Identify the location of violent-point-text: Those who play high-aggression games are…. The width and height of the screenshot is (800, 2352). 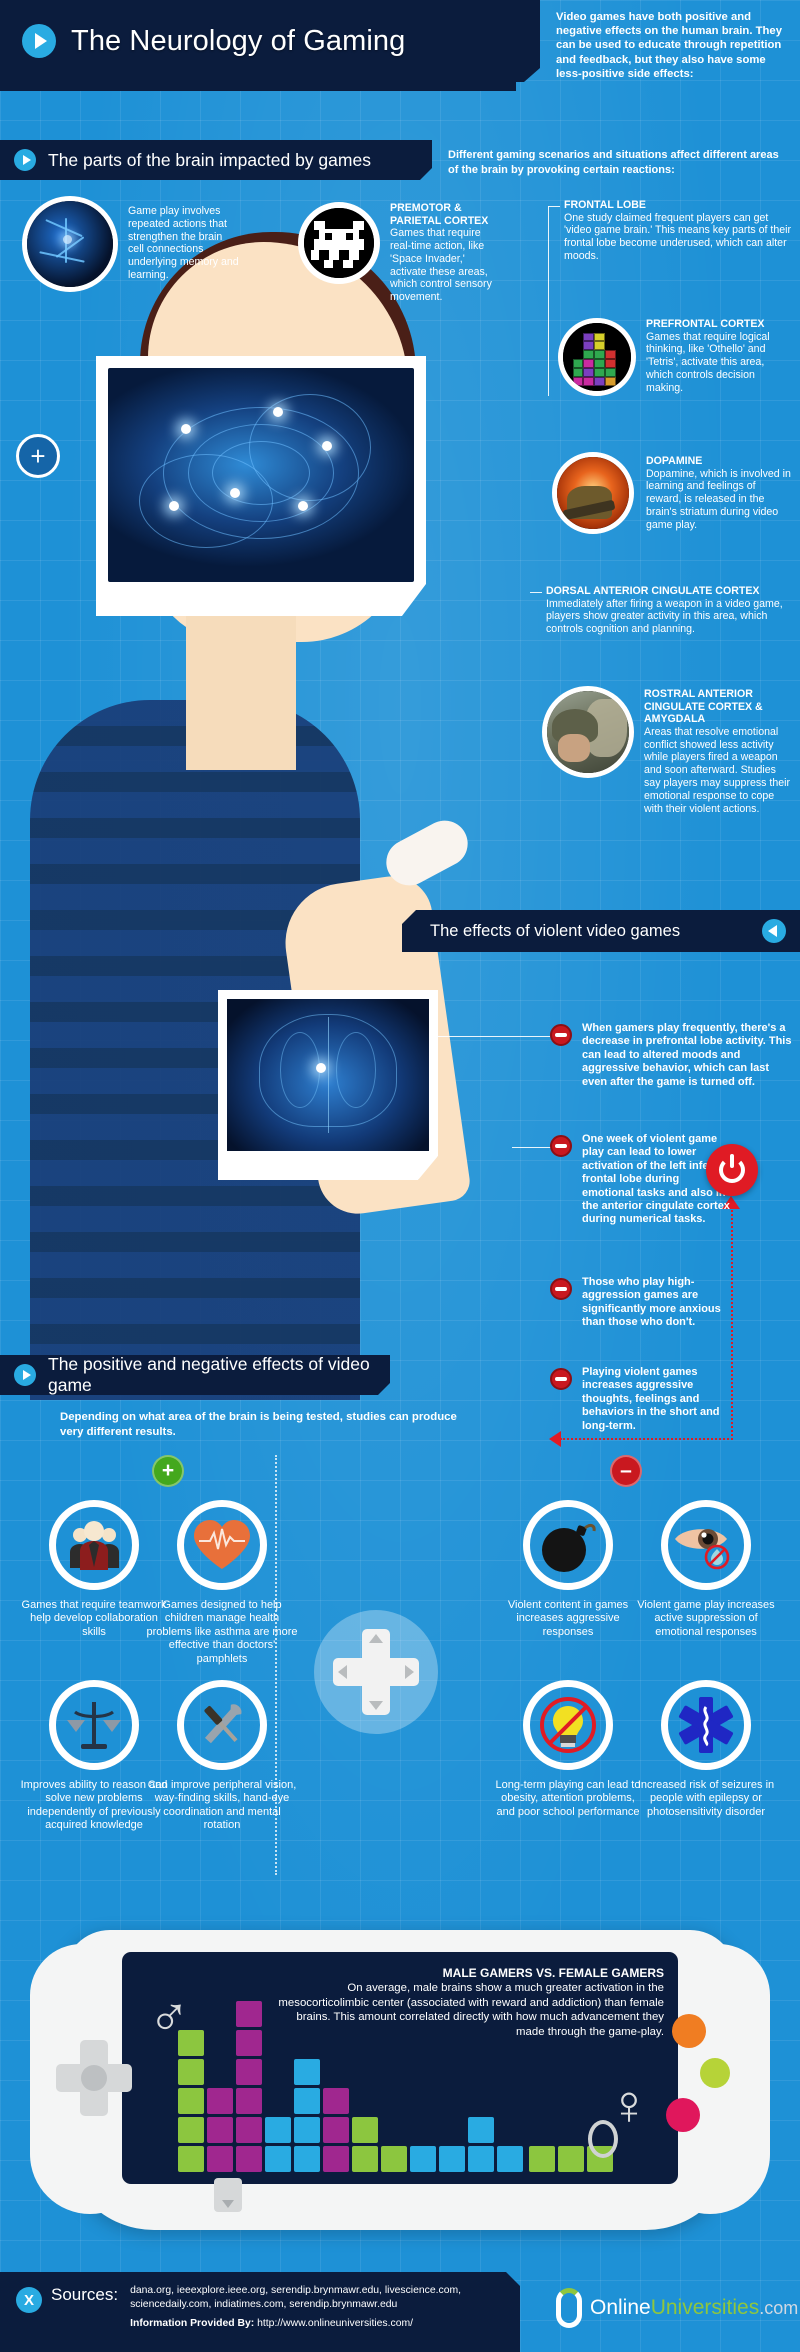
(651, 1302).